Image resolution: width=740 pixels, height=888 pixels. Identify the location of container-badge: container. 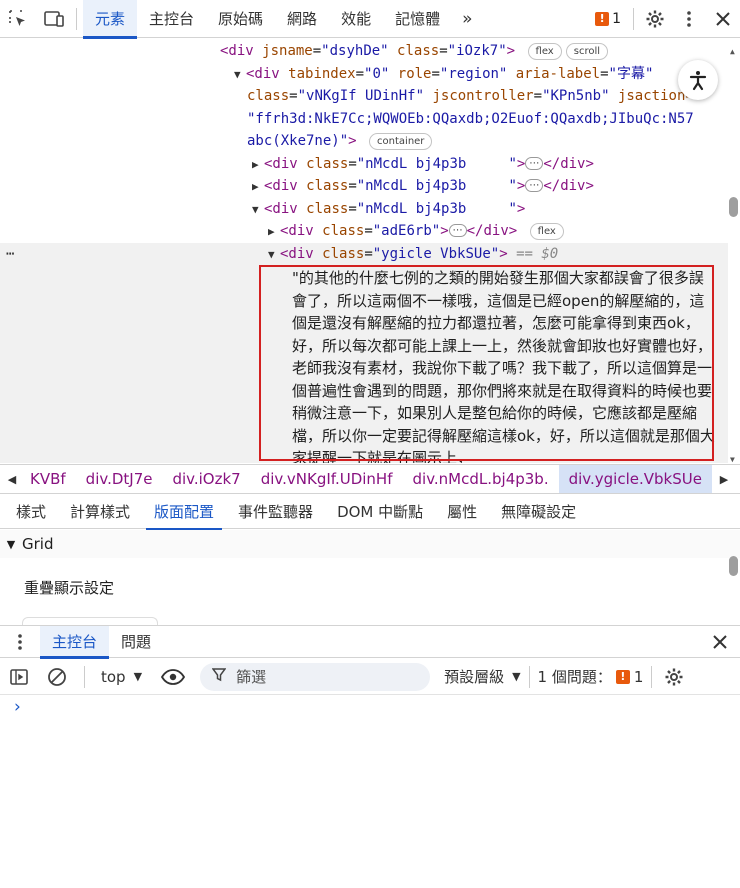
(401, 141).